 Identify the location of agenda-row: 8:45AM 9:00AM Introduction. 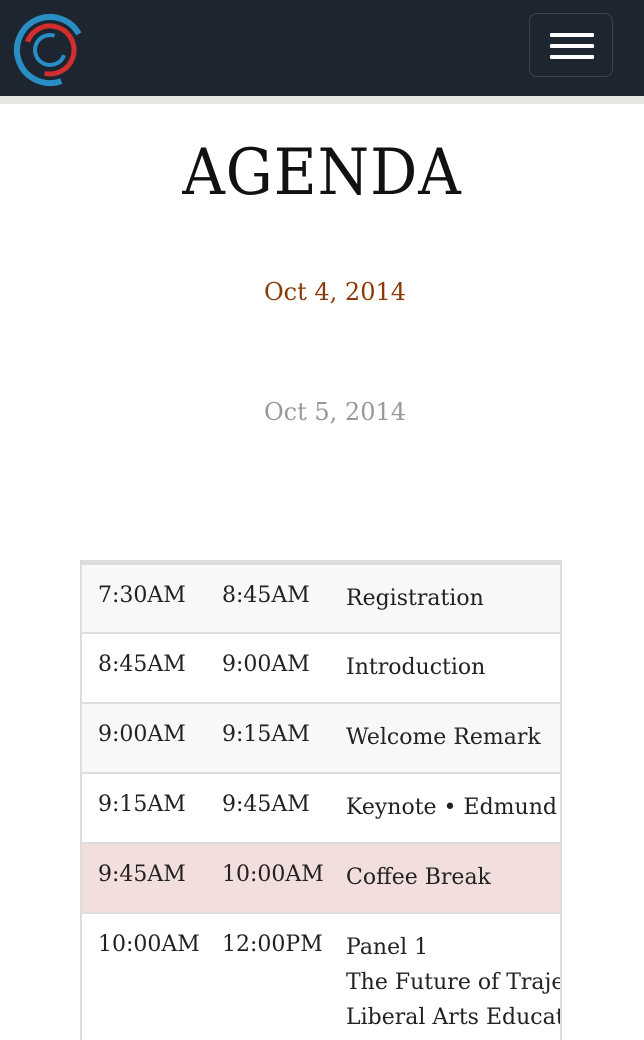
(321, 669).